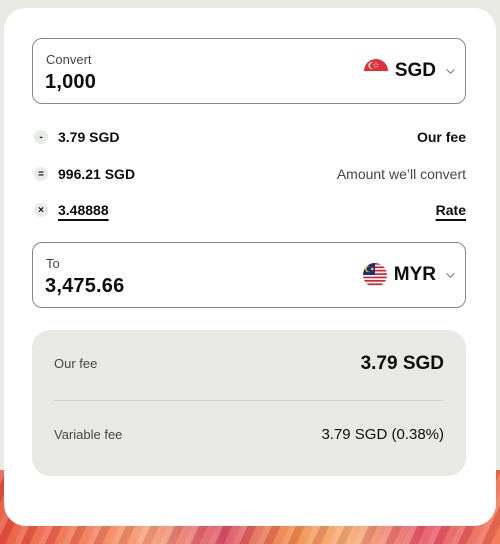  I want to click on to-label: To, so click(53, 263).